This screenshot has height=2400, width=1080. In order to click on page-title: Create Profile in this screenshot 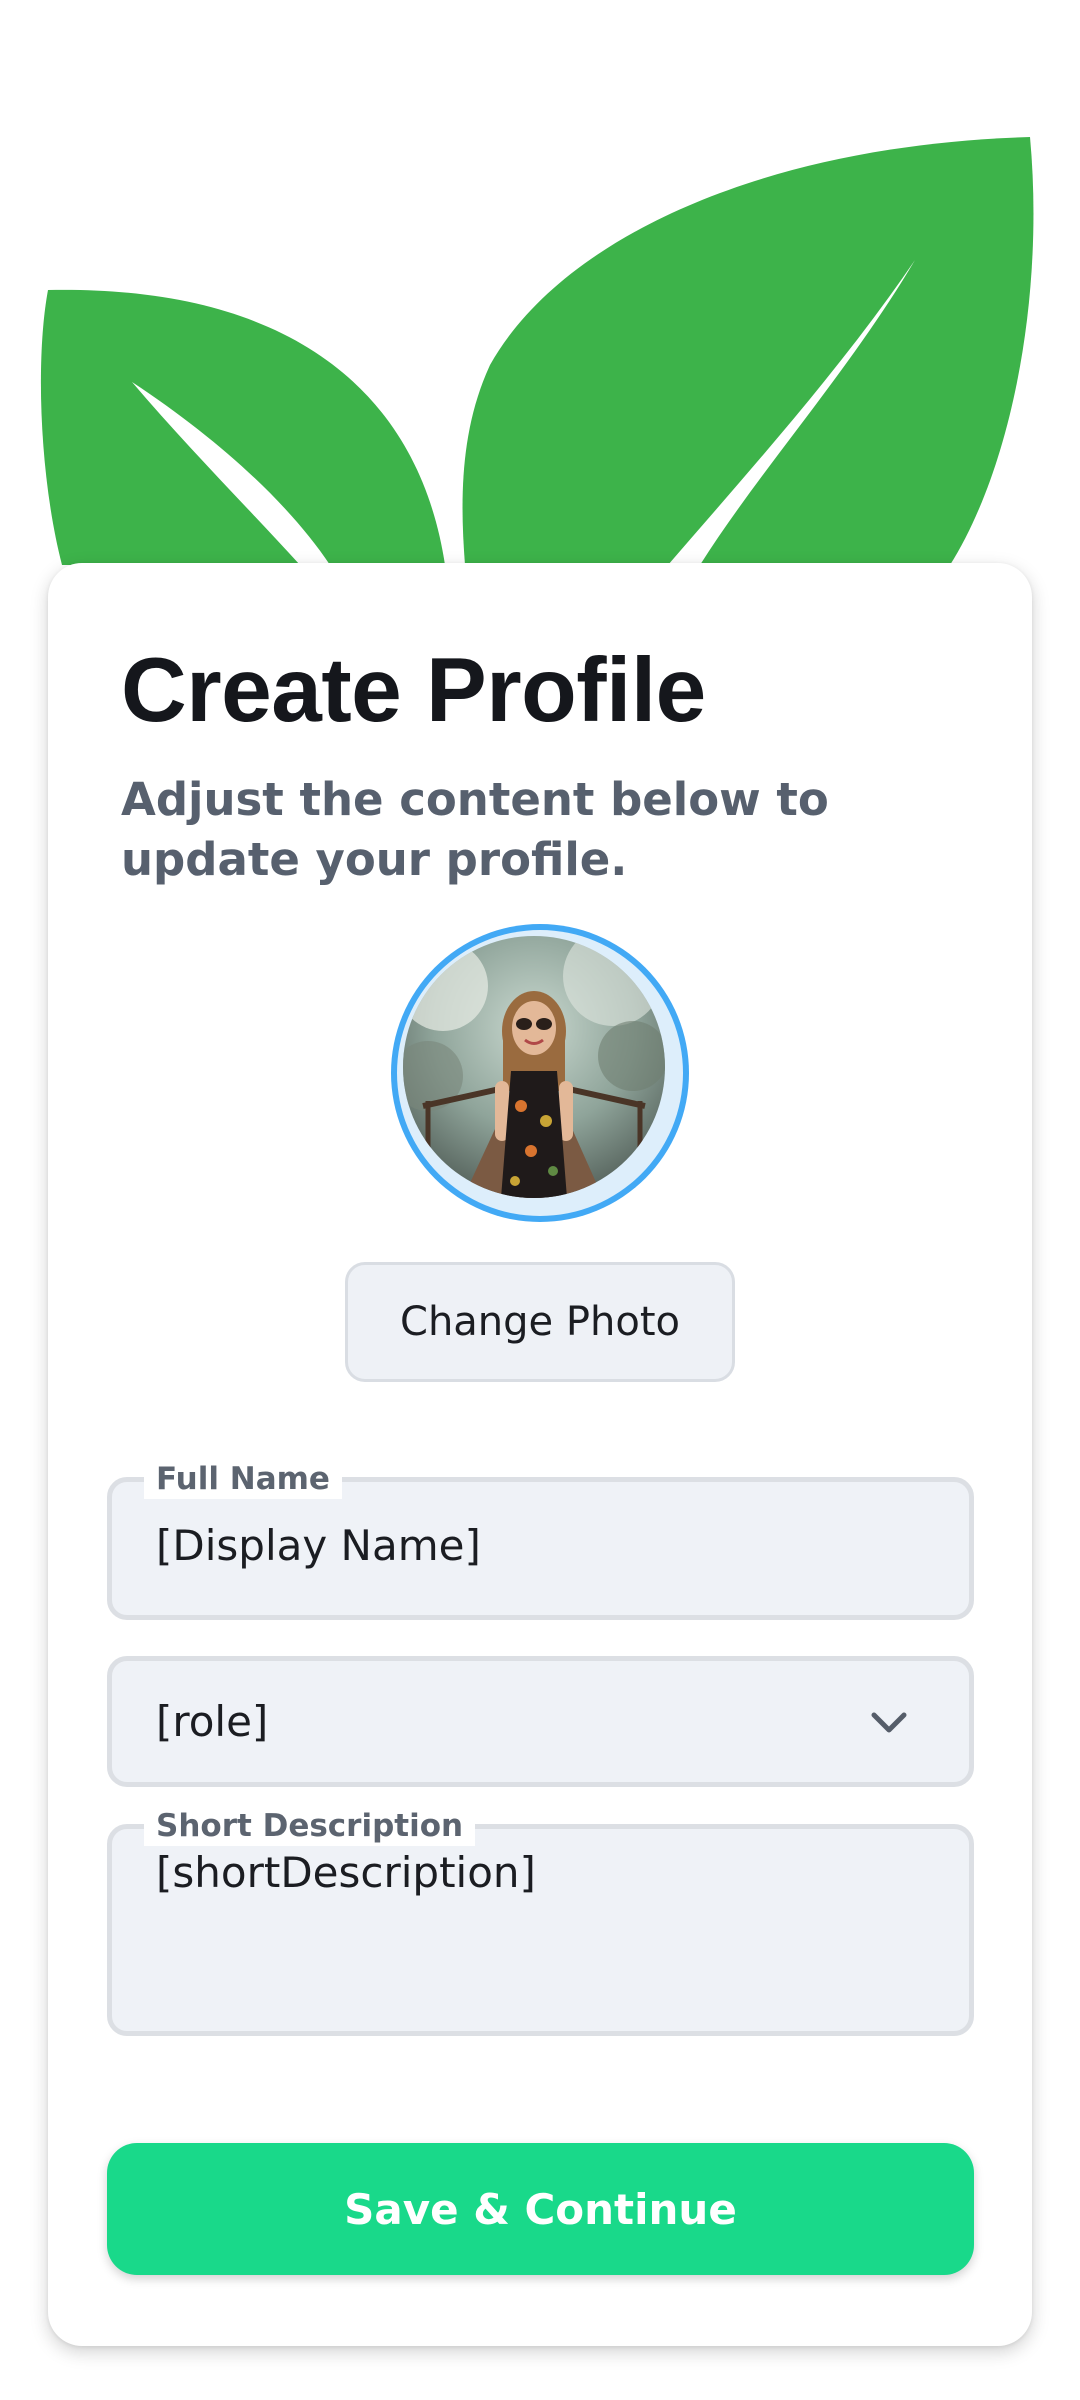, I will do `click(413, 690)`.